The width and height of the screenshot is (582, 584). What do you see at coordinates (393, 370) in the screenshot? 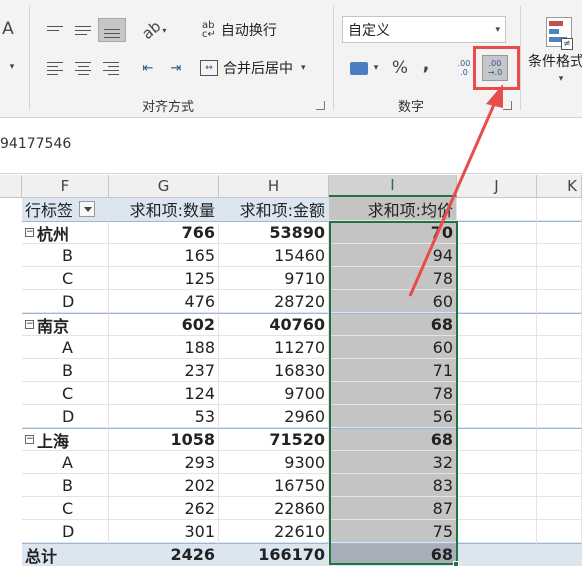
I see `avg-cell: 71` at bounding box center [393, 370].